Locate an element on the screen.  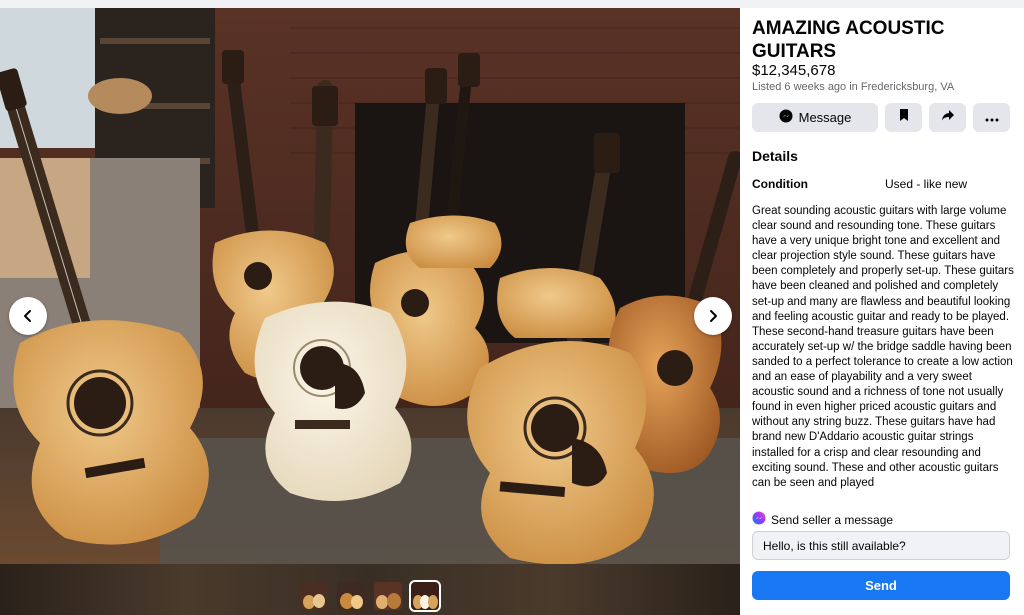
thumbnail-list is located at coordinates (370, 596).